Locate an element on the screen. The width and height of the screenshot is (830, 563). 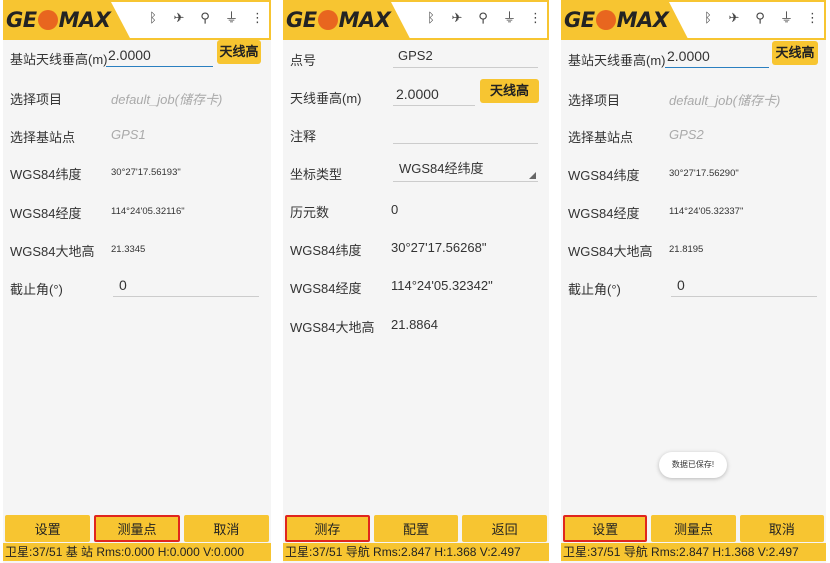
longitude-row: WGS84经度 114°24'05.32116" is located at coordinates (137, 212).